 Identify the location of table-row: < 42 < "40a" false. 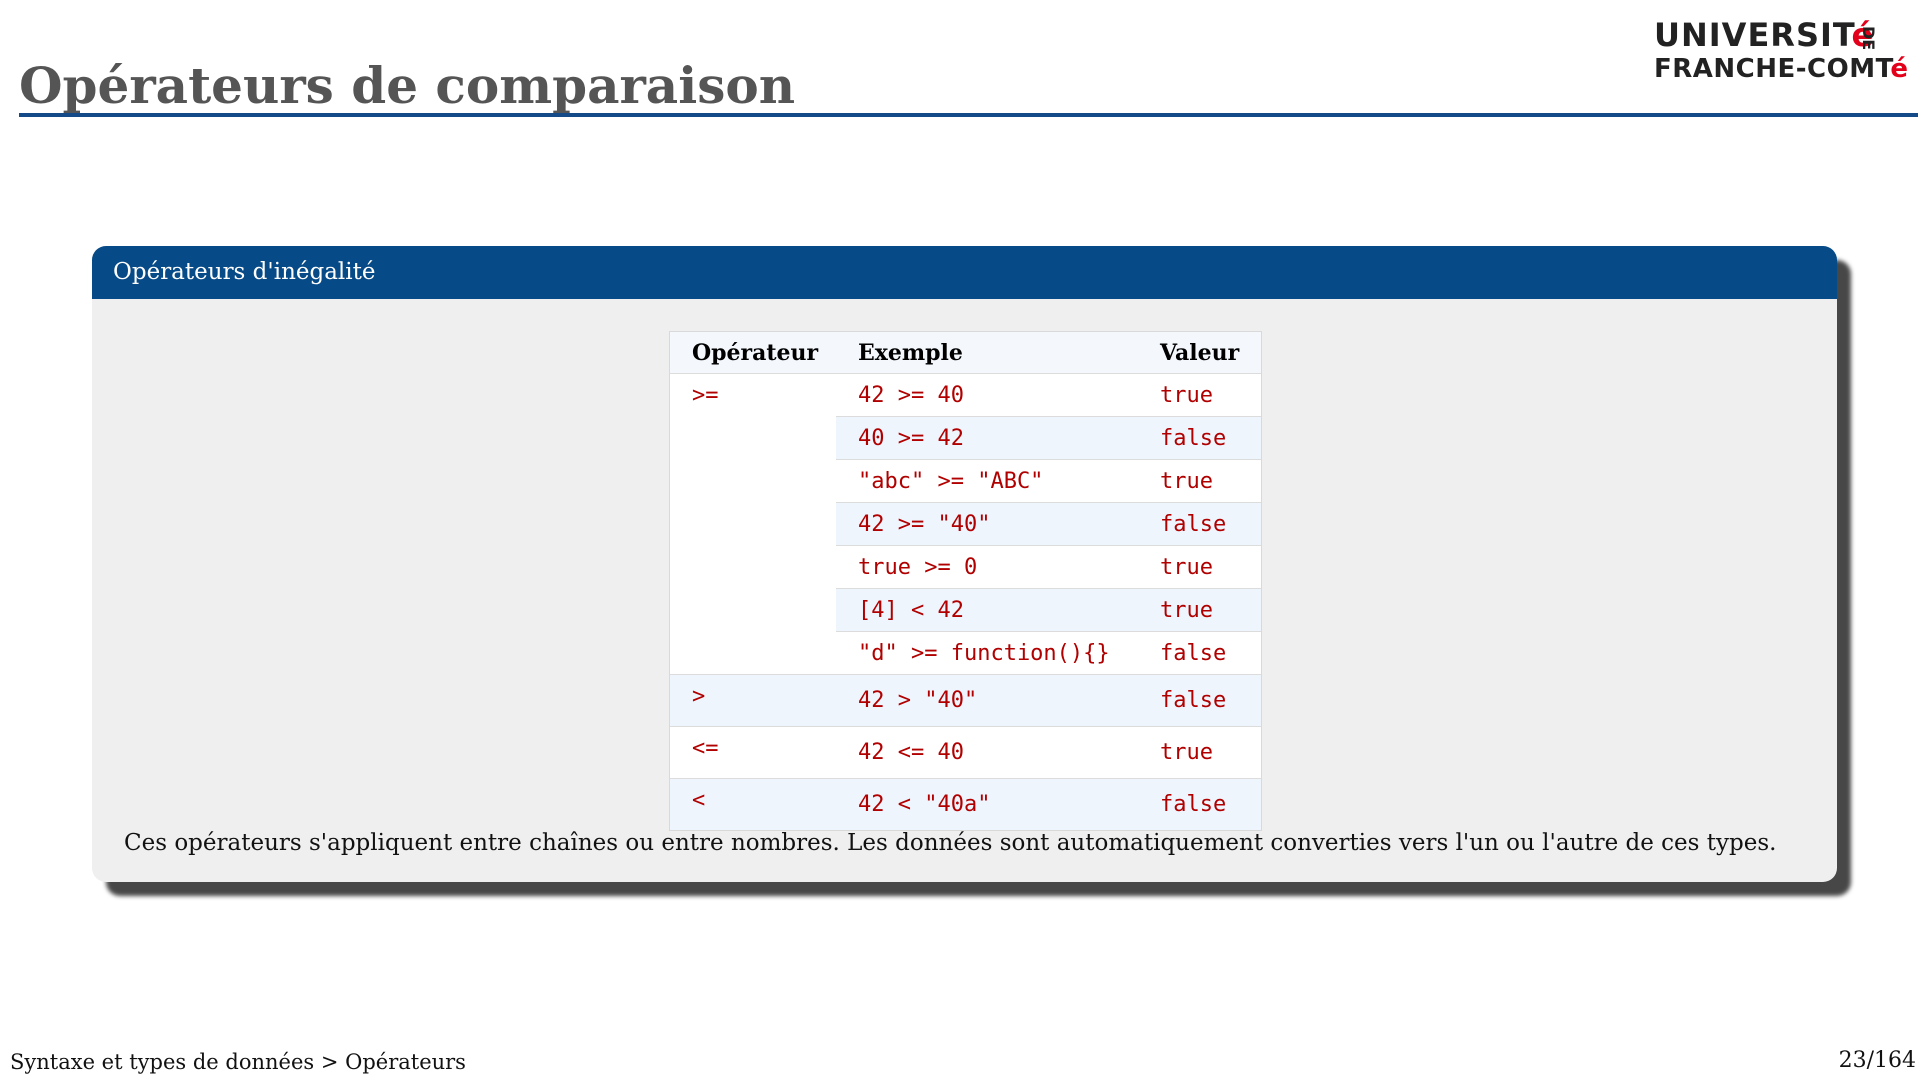
(965, 804).